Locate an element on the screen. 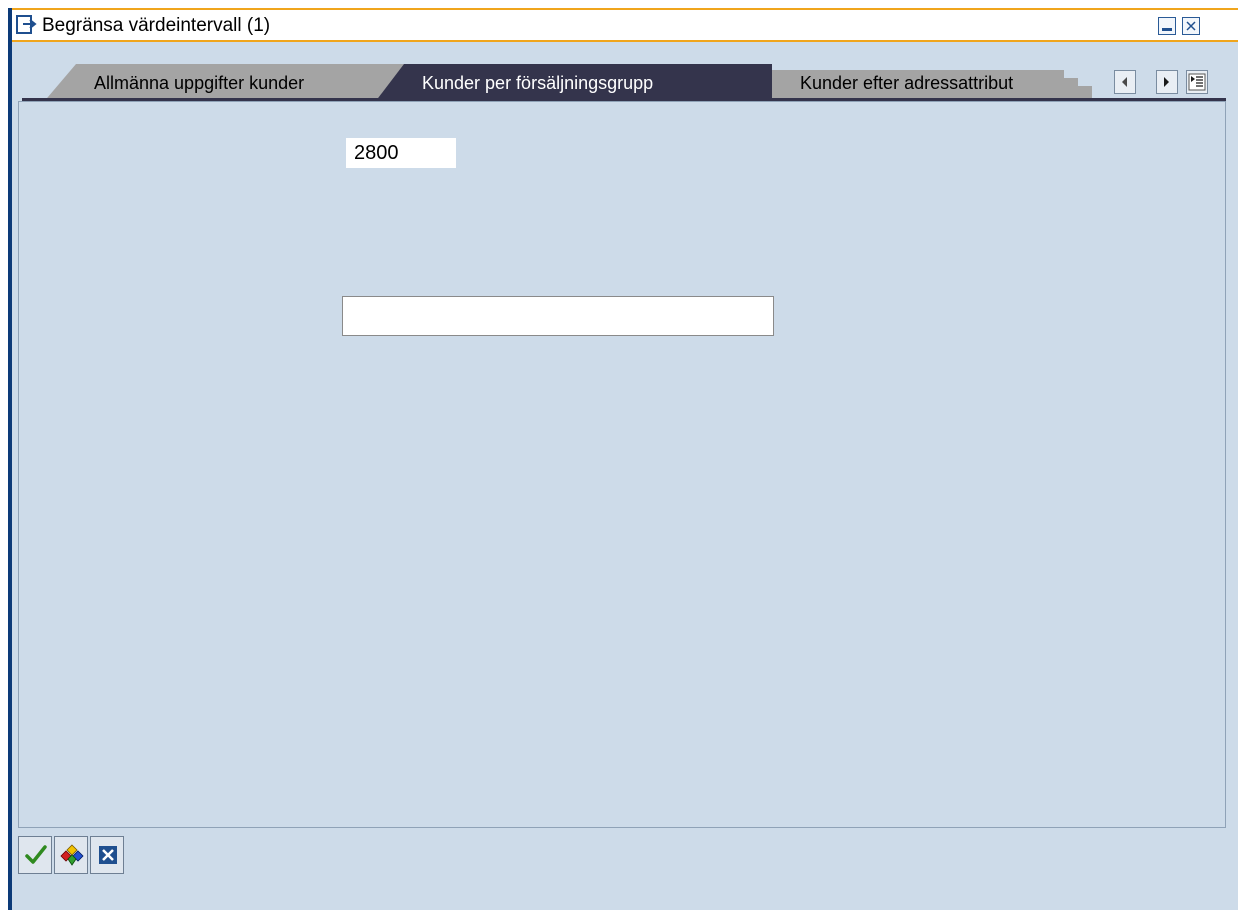  minimize-icon is located at coordinates (1167, 29).